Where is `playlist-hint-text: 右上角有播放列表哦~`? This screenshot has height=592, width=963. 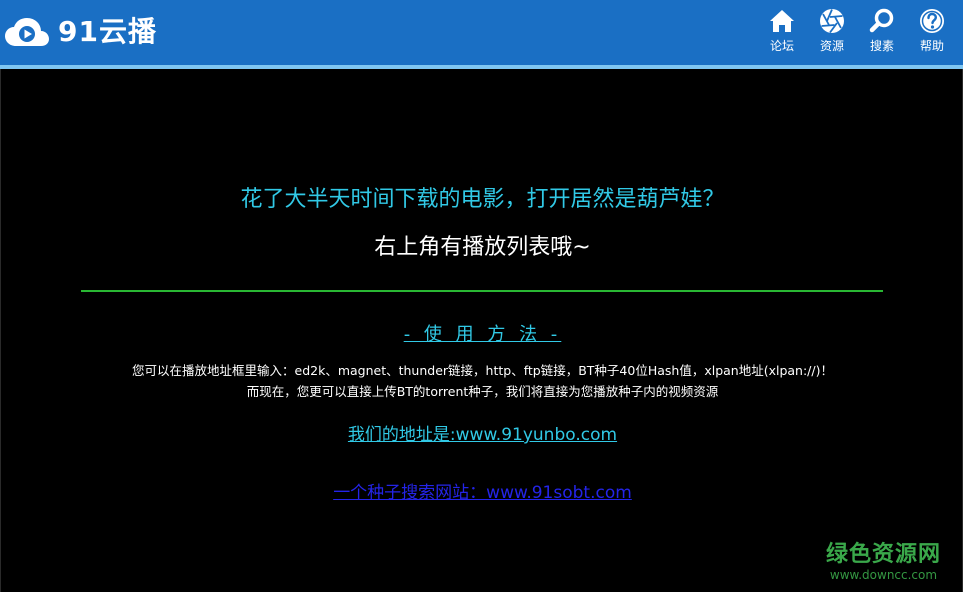
playlist-hint-text: 右上角有播放列表哦~ is located at coordinates (482, 247).